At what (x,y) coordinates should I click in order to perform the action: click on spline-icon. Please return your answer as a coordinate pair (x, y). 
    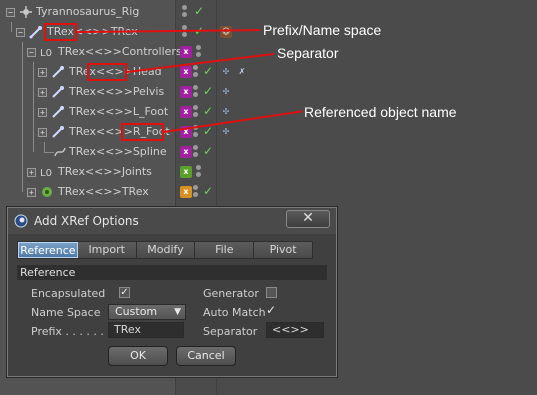
    Looking at the image, I should click on (60, 152).